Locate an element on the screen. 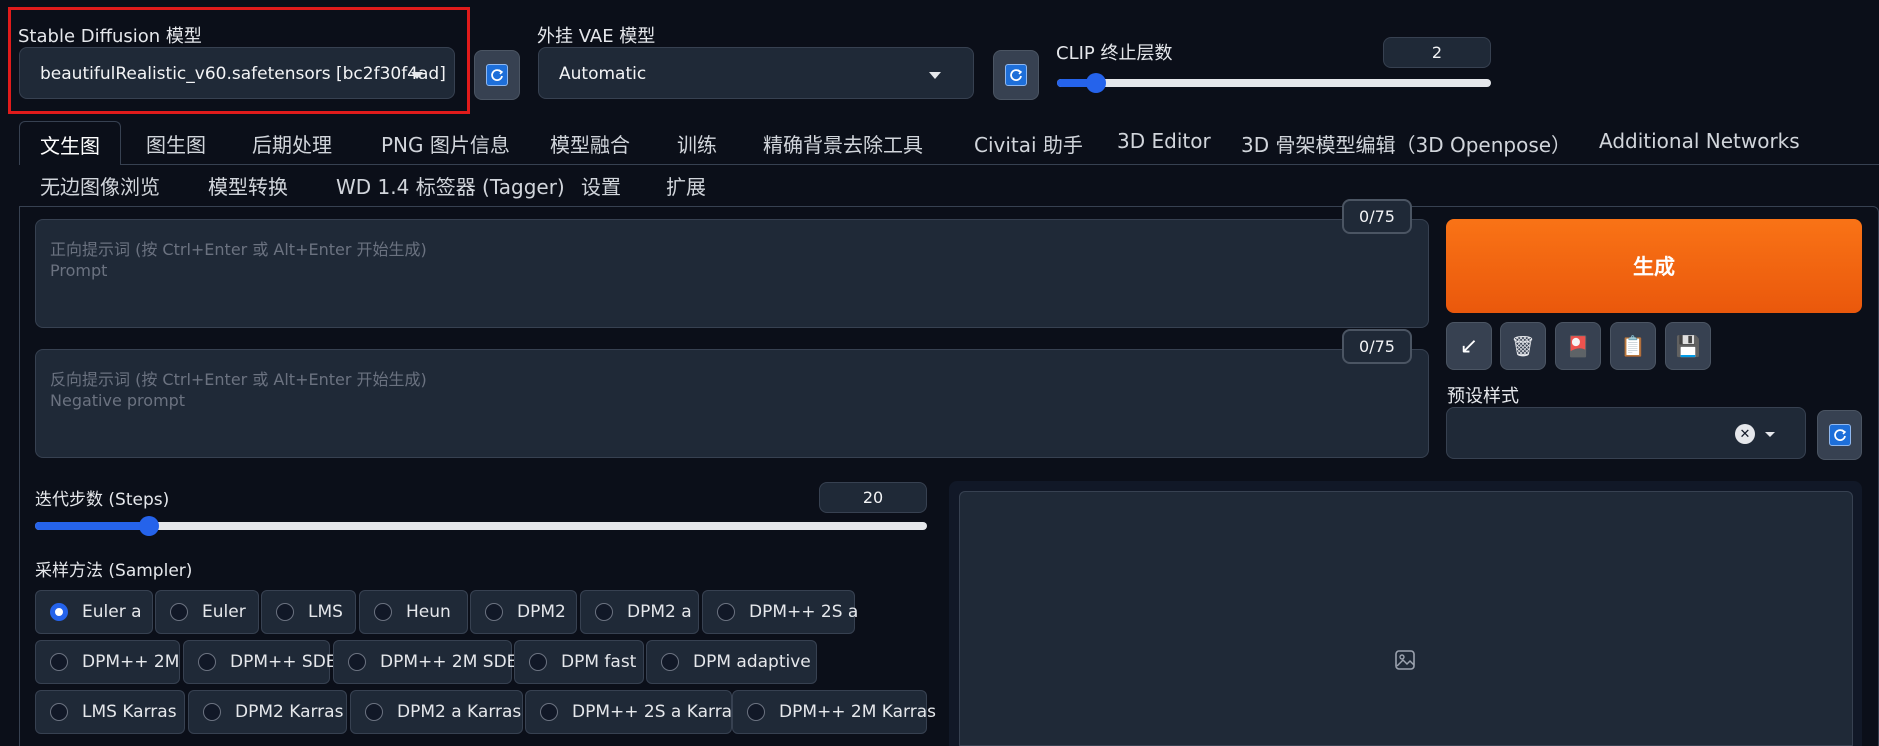 Image resolution: width=1879 pixels, height=746 pixels. apply-style-button: 📋 is located at coordinates (1633, 346).